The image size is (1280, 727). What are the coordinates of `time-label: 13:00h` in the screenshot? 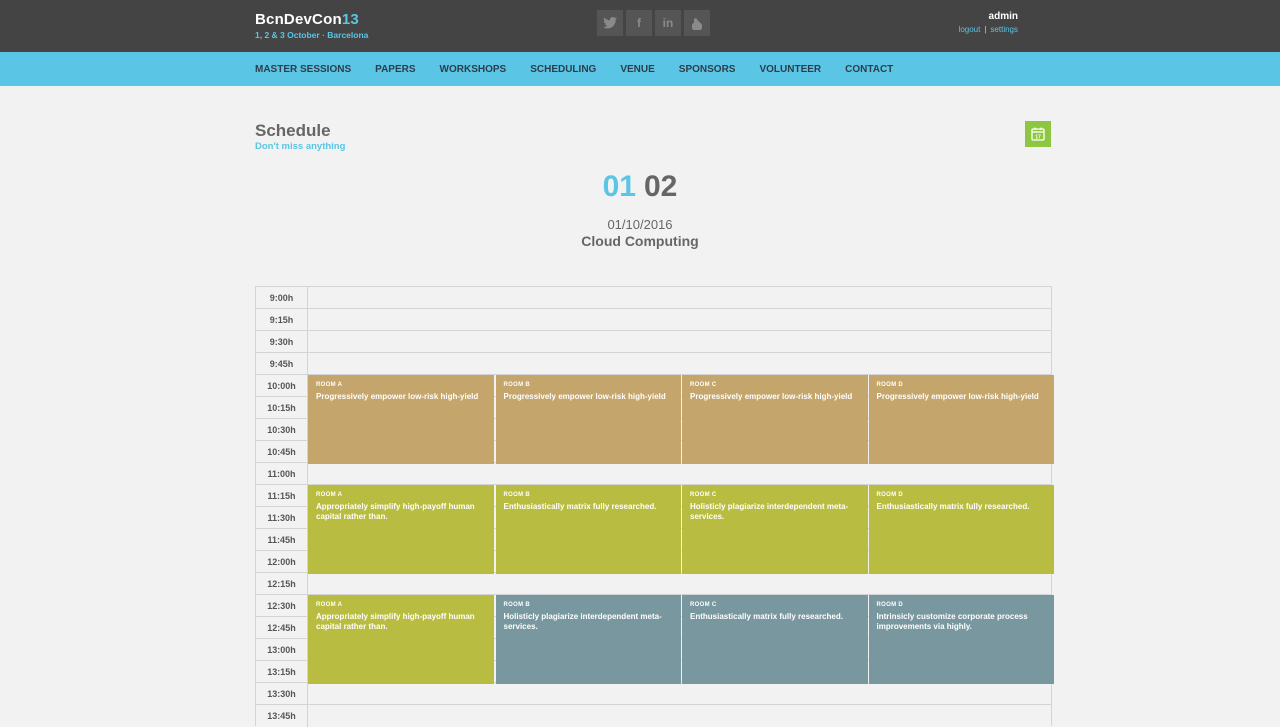 It's located at (282, 650).